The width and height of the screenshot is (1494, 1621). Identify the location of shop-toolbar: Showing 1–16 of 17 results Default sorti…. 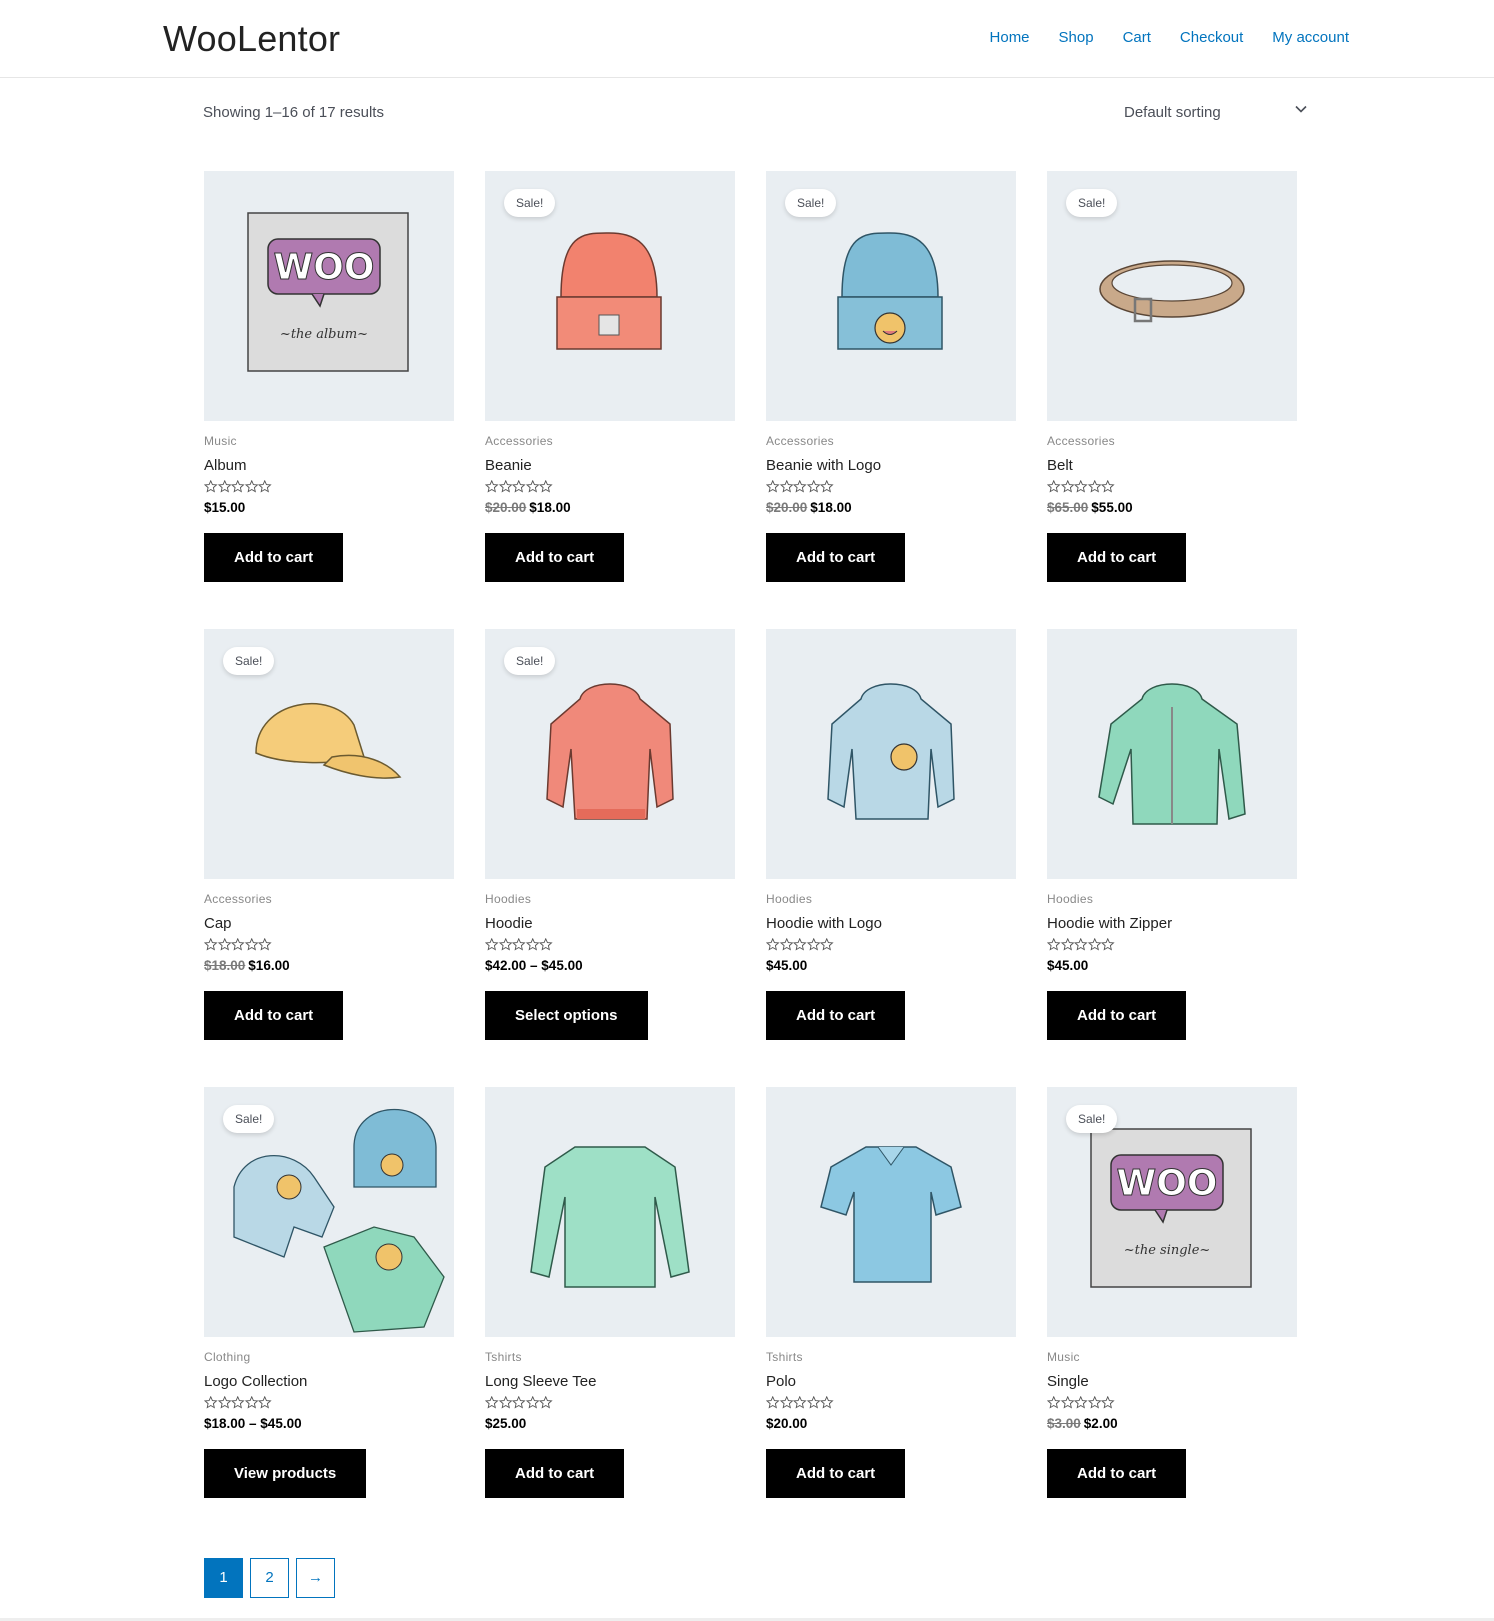
(761, 113).